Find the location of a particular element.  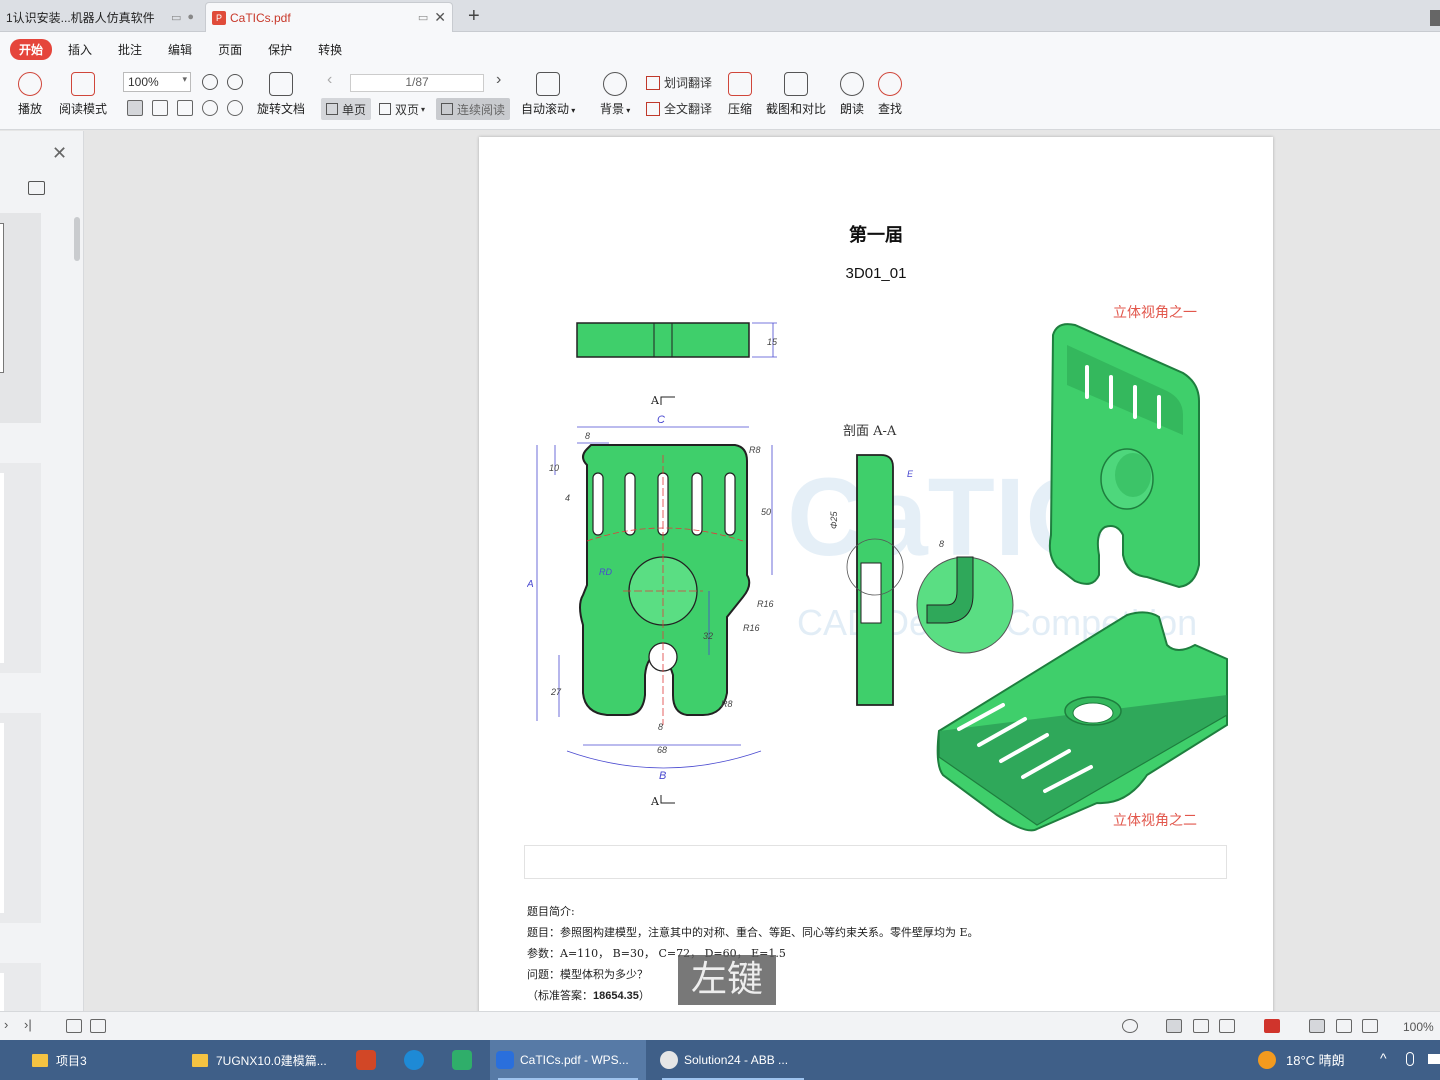

word-translate-label: 划词翻译 is located at coordinates (688, 83).